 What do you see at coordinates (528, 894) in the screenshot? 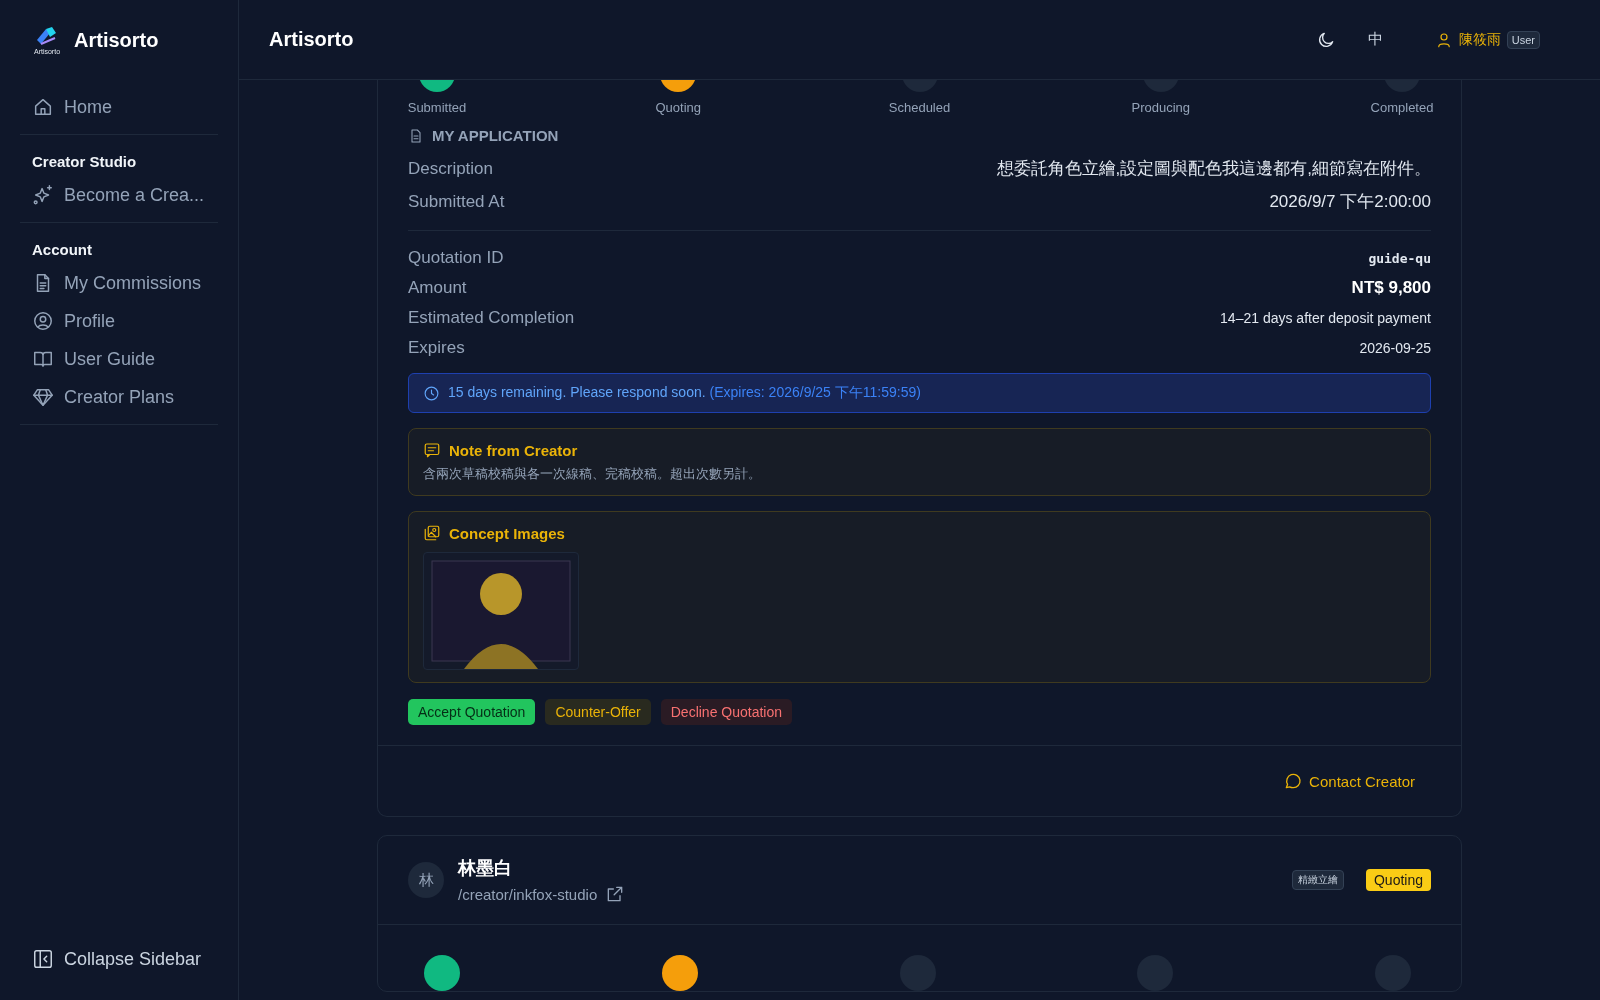
I see `creator-link: /creator/inkfox-studio` at bounding box center [528, 894].